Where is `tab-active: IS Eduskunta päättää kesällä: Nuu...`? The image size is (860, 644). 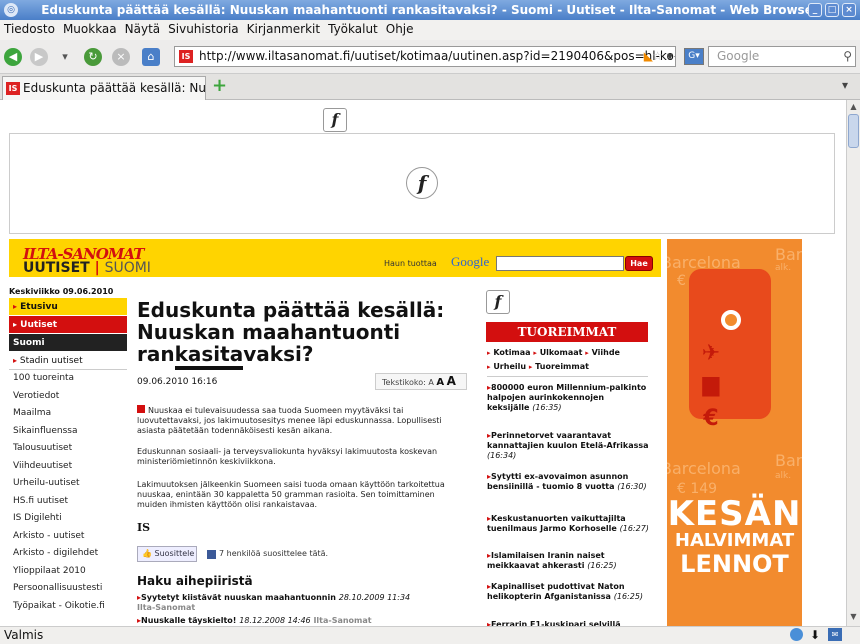 tab-active: IS Eduskunta päättää kesällä: Nuu... is located at coordinates (104, 88).